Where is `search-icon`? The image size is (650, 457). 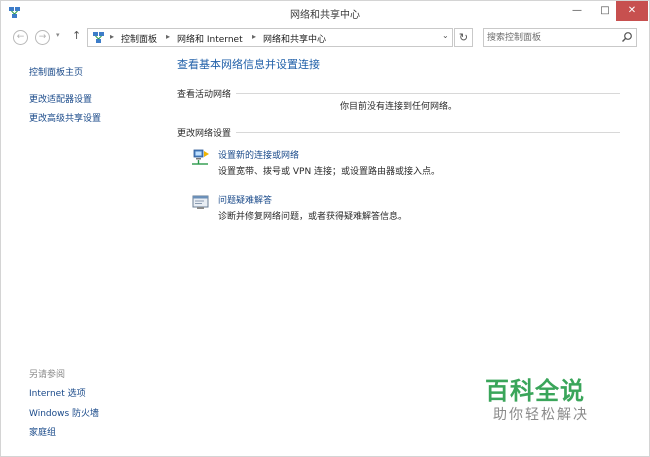 search-icon is located at coordinates (627, 37).